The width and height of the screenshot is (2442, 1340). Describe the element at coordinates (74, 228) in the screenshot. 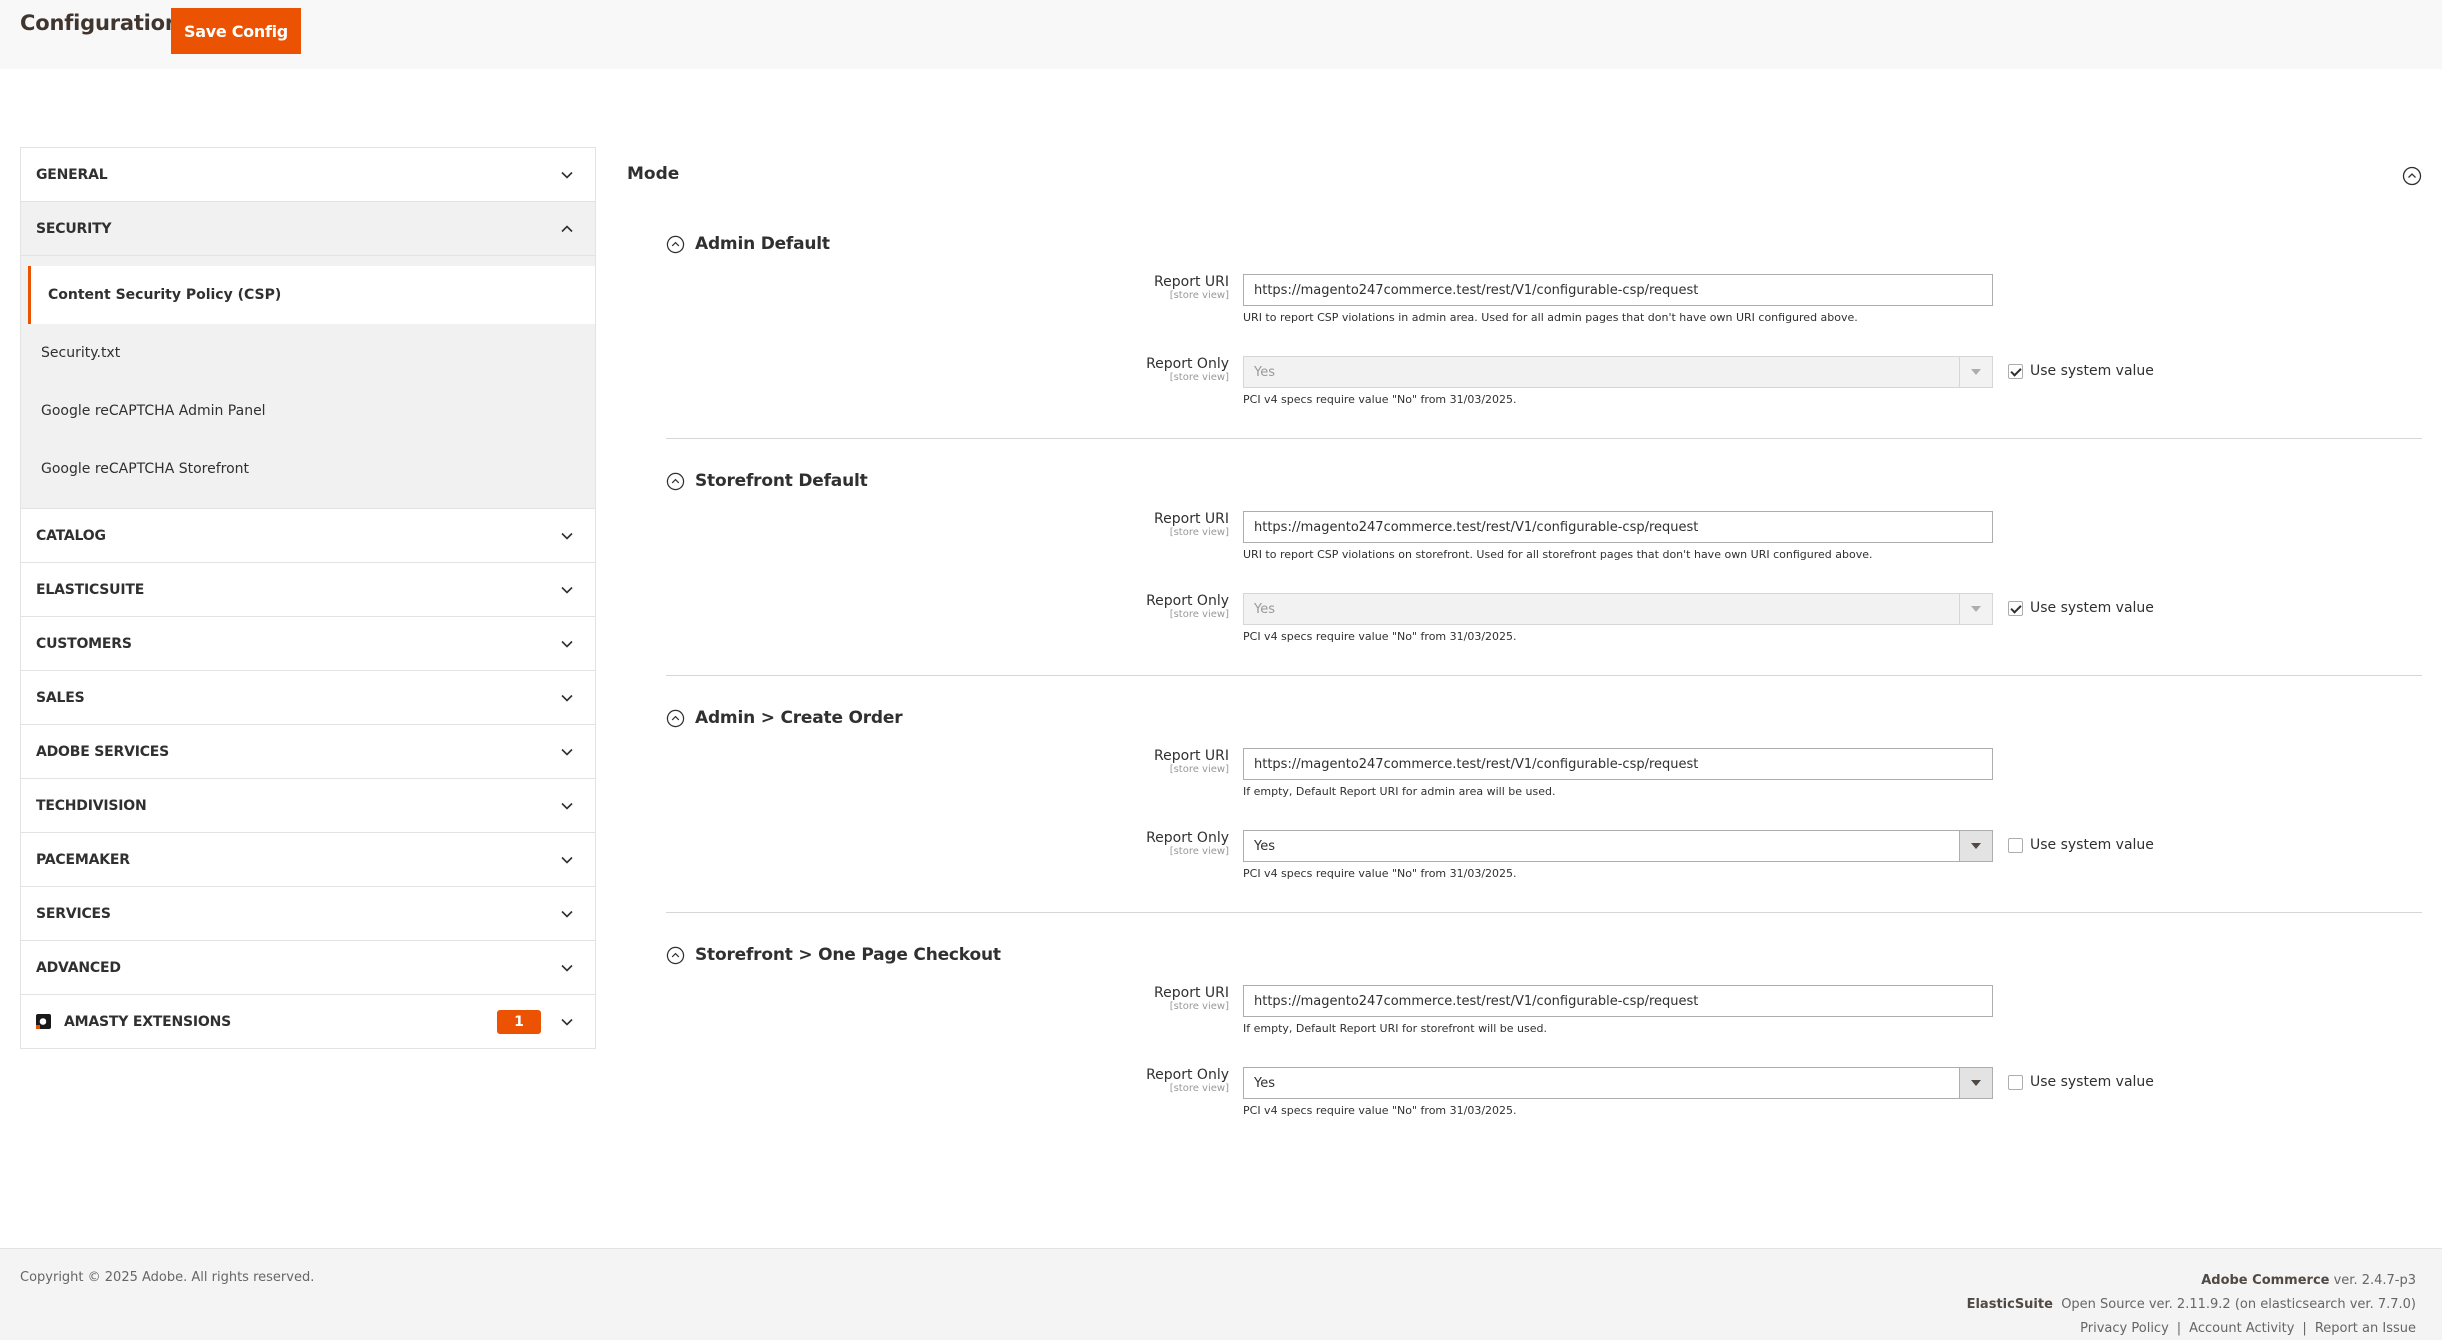

I see `sidebar-tab-label: SECURITY` at that location.